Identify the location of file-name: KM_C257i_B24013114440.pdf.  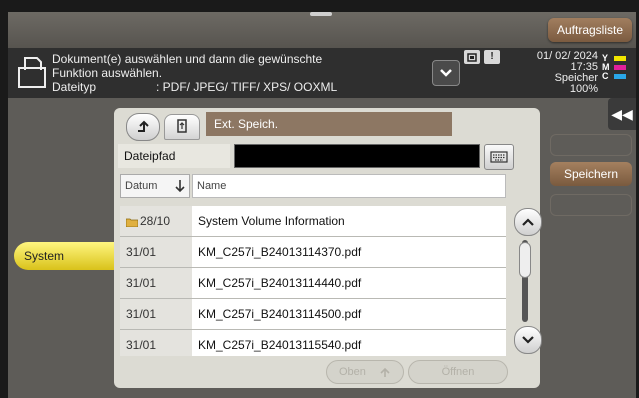
(349, 283).